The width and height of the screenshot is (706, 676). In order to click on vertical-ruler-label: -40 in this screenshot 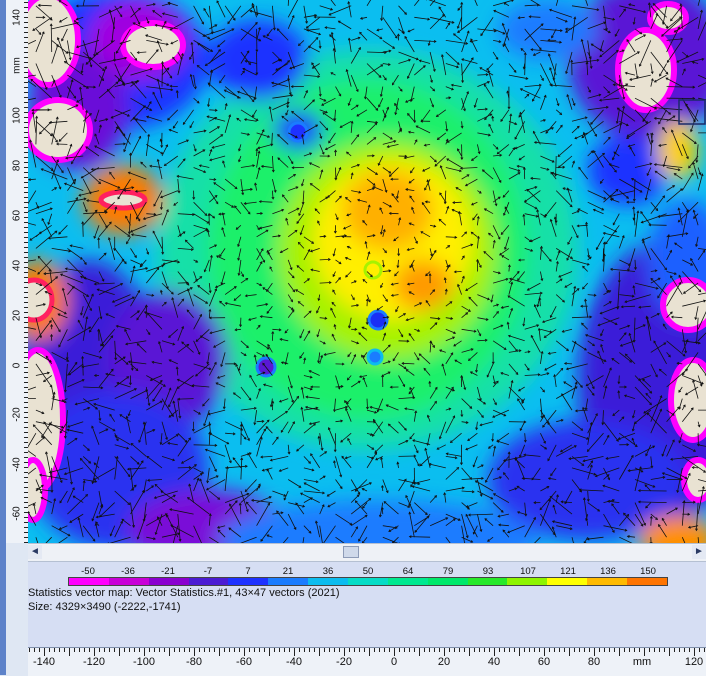, I will do `click(17, 465)`.